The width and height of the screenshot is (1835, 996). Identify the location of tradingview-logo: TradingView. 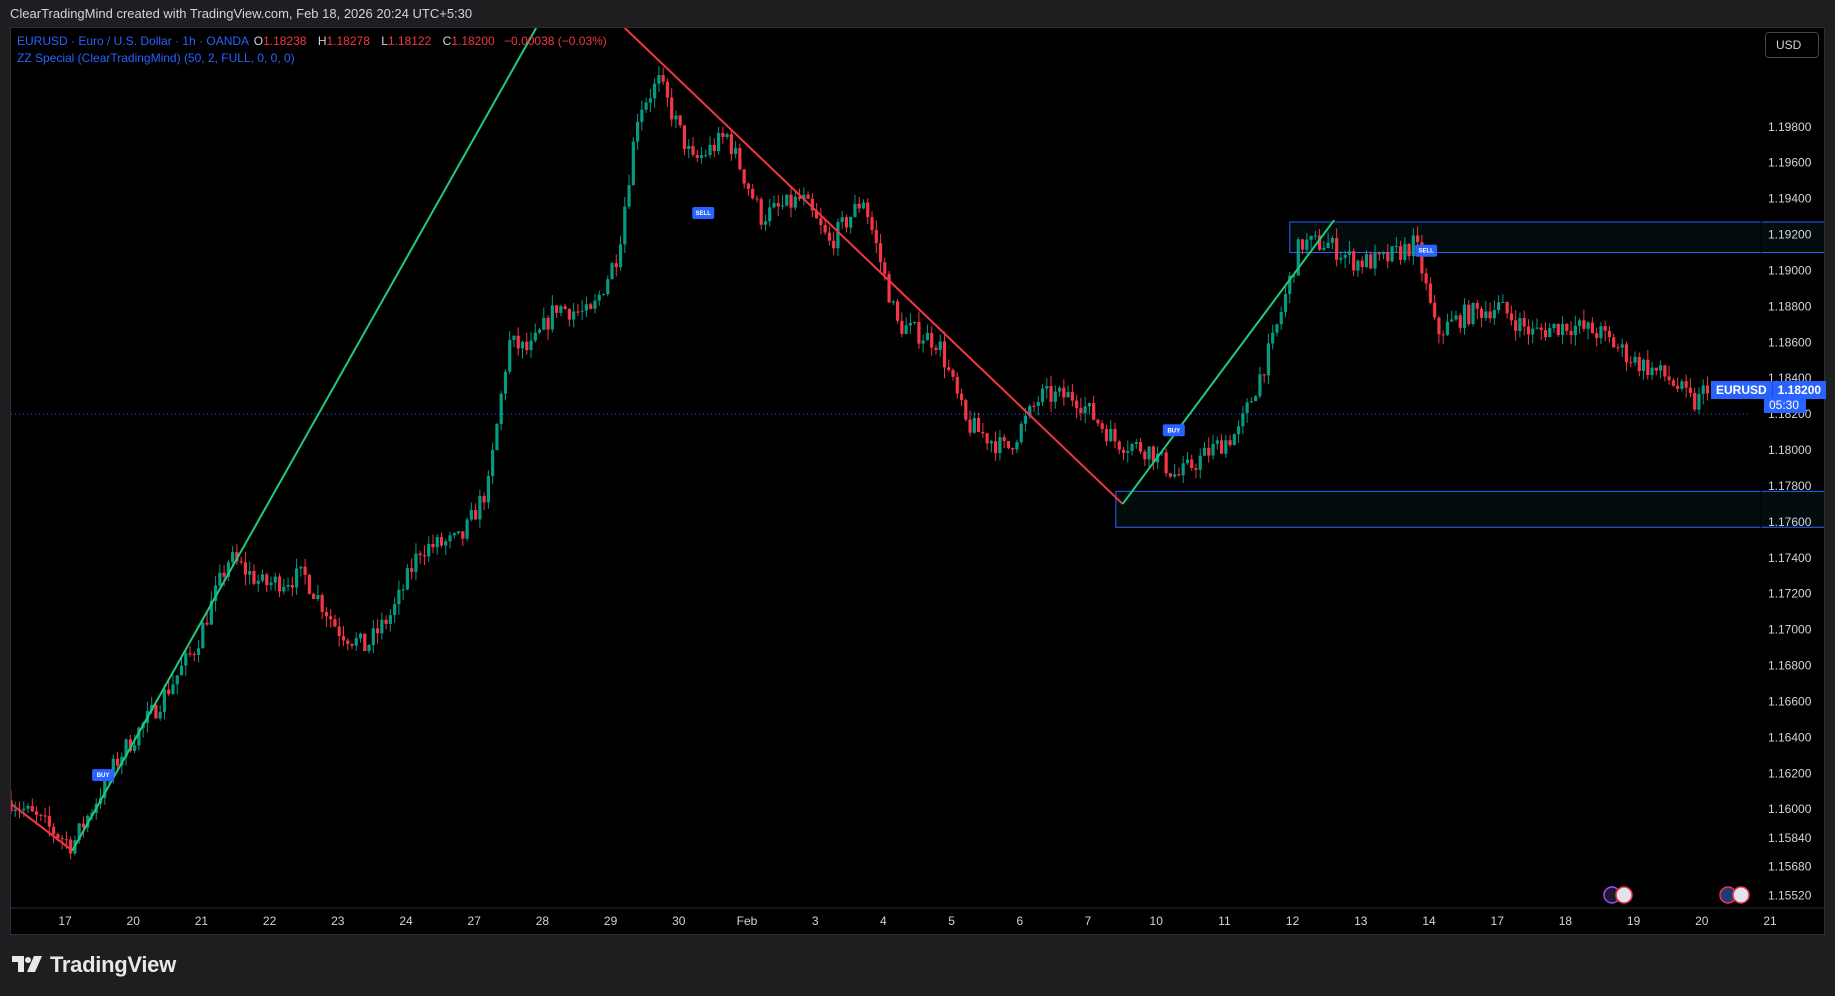
(94, 965).